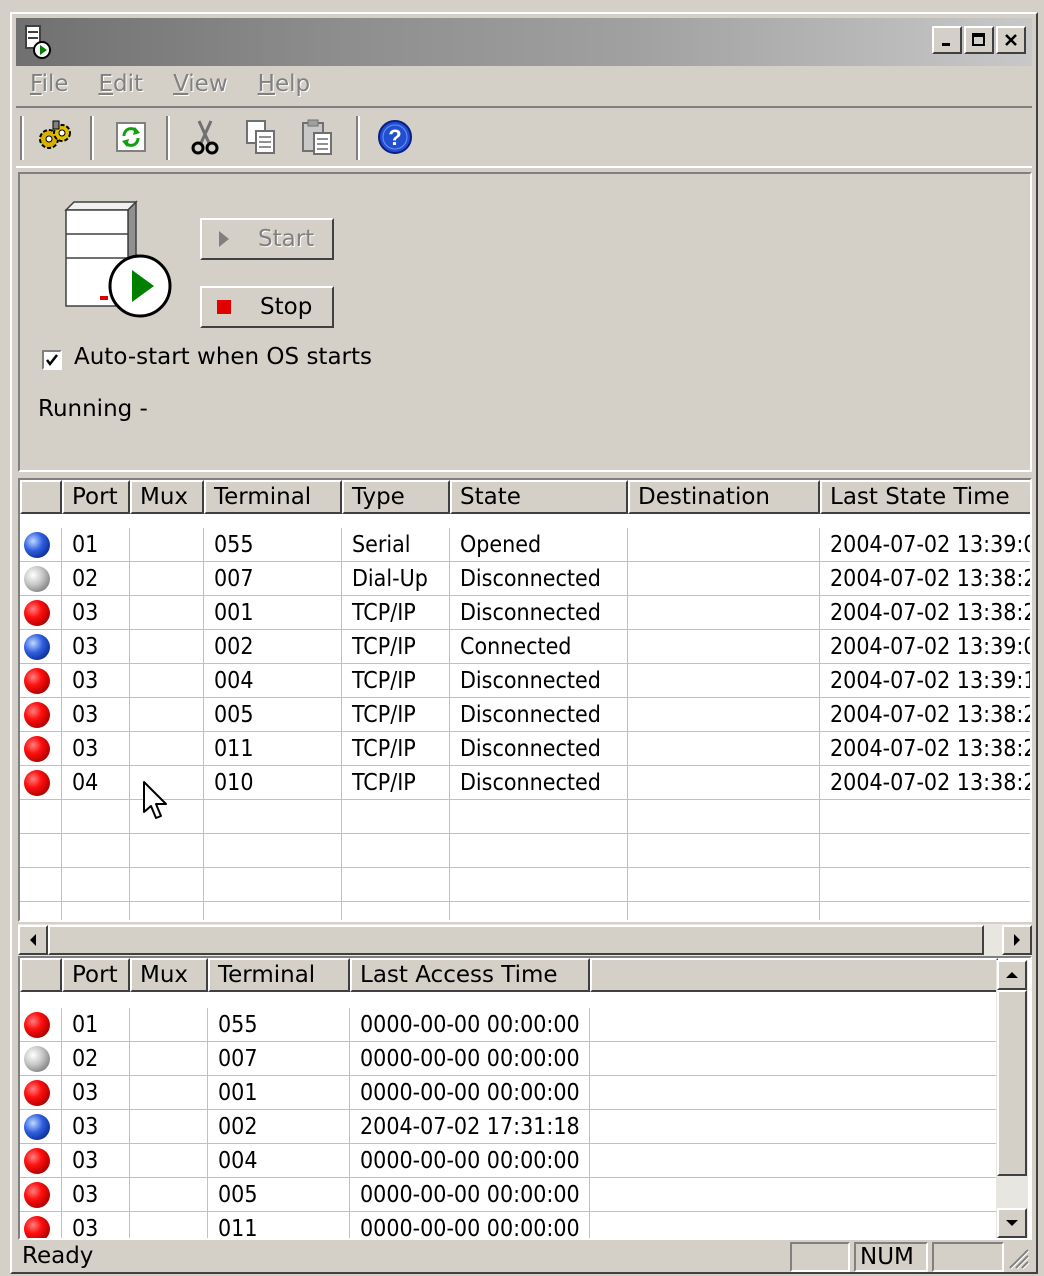 This screenshot has height=1276, width=1044. Describe the element at coordinates (224, 307) in the screenshot. I see `stop-icon` at that location.